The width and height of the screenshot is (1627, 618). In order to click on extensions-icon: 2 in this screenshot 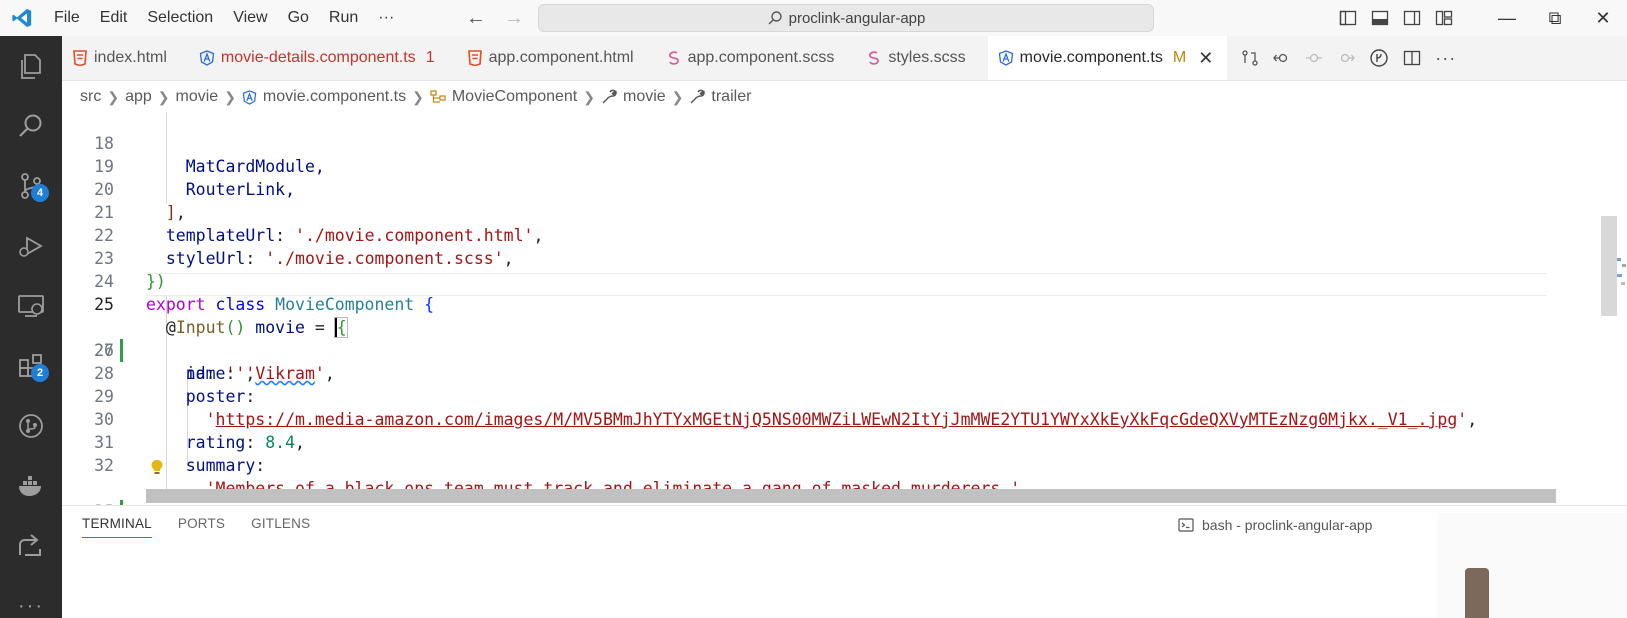, I will do `click(31, 366)`.